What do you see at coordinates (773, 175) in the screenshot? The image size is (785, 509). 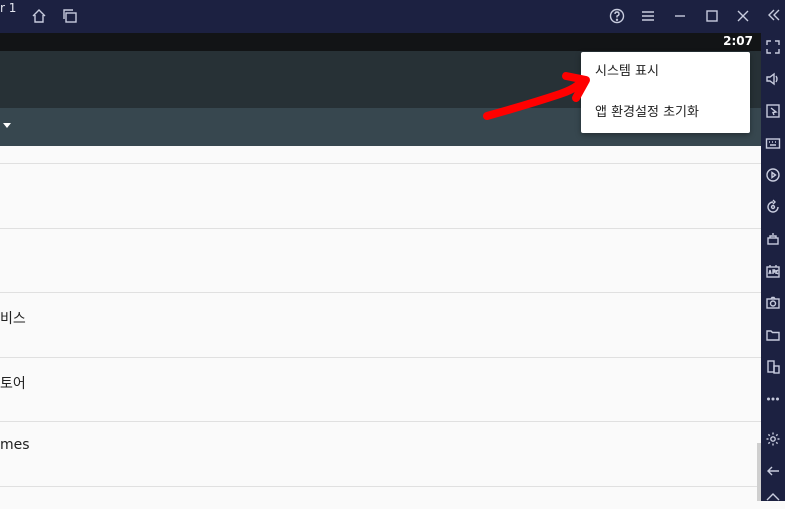 I see `macro-play-icon` at bounding box center [773, 175].